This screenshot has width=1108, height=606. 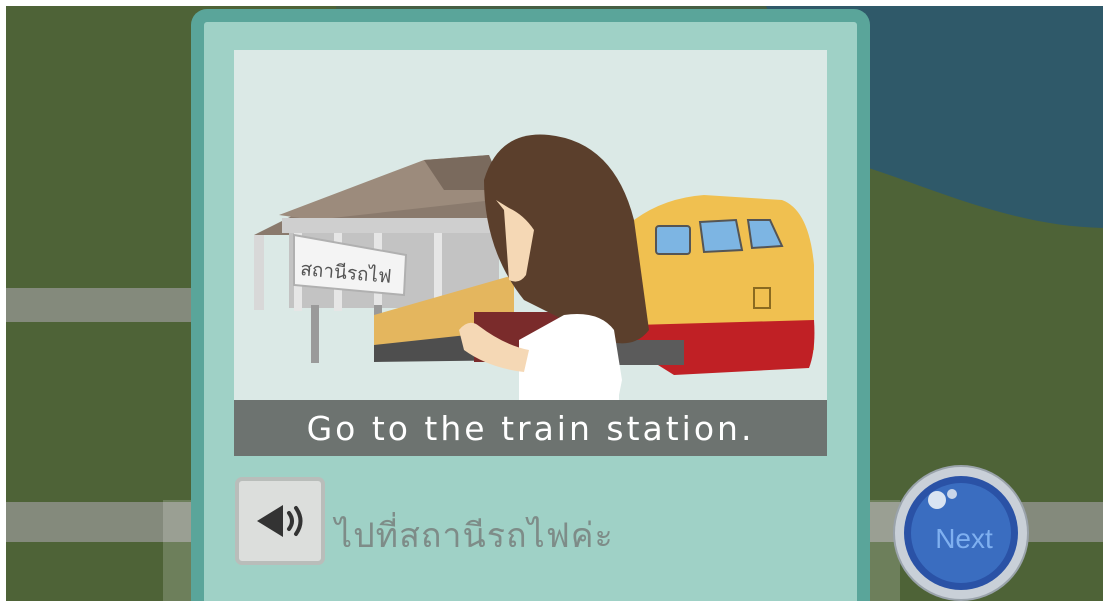 I want to click on play-audio-button, so click(x=280, y=521).